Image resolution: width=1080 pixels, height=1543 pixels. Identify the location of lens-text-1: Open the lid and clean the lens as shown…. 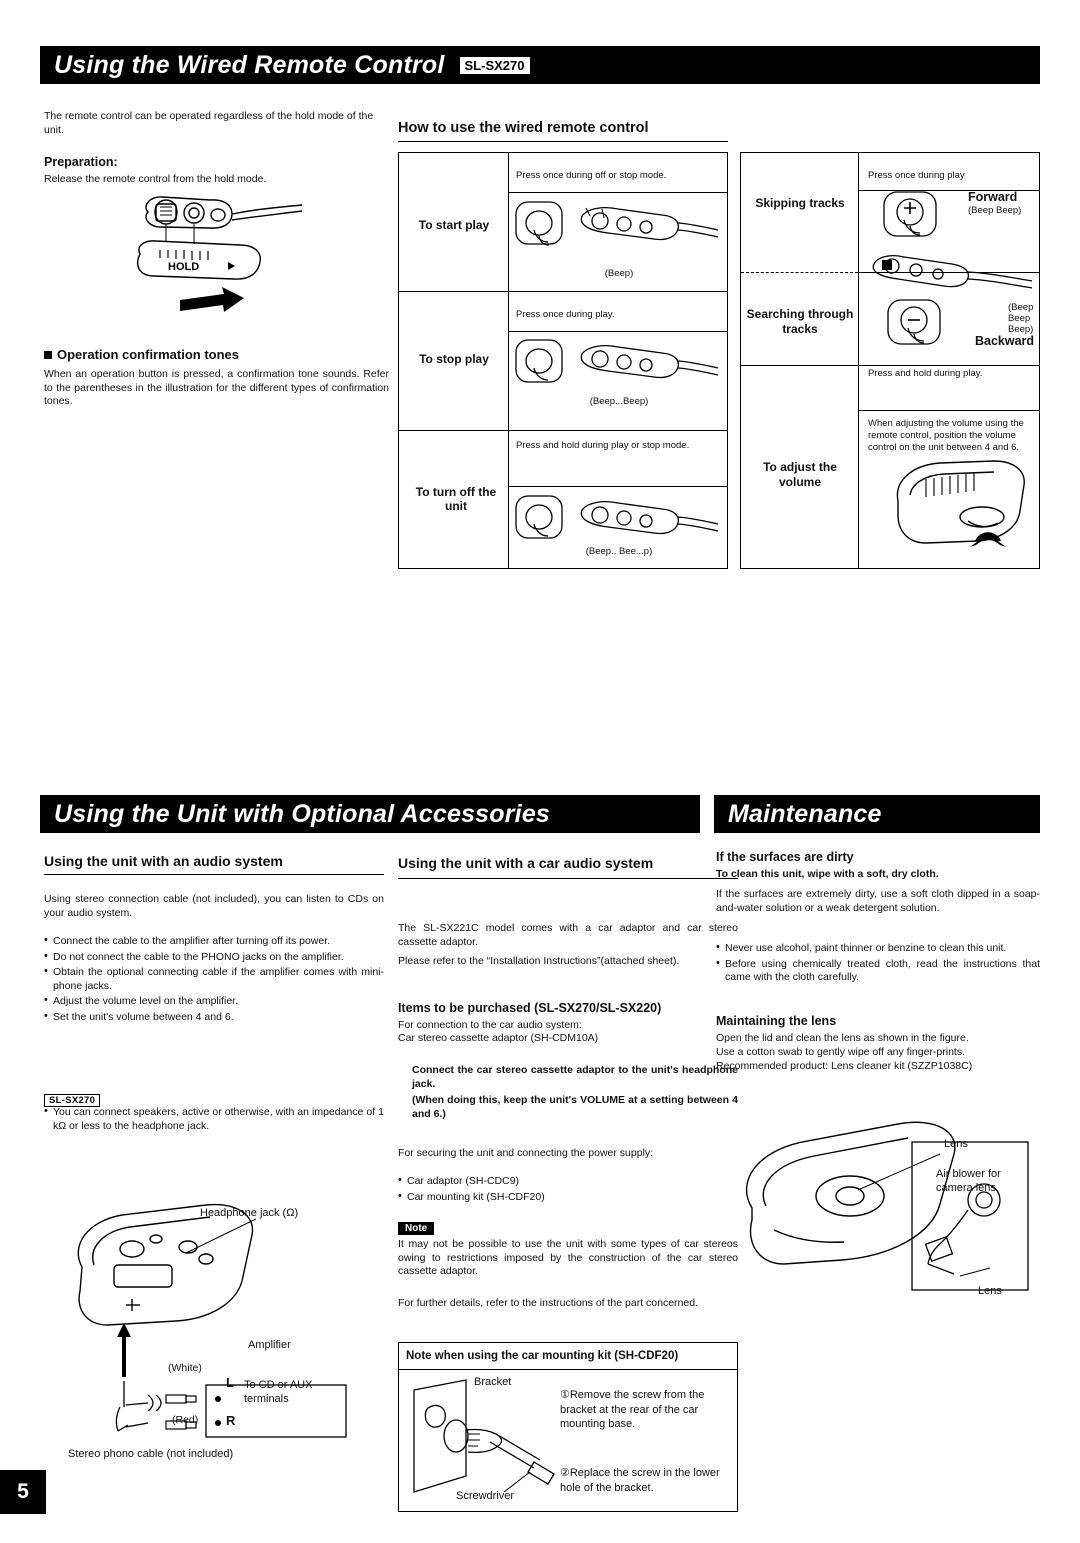
(842, 1038).